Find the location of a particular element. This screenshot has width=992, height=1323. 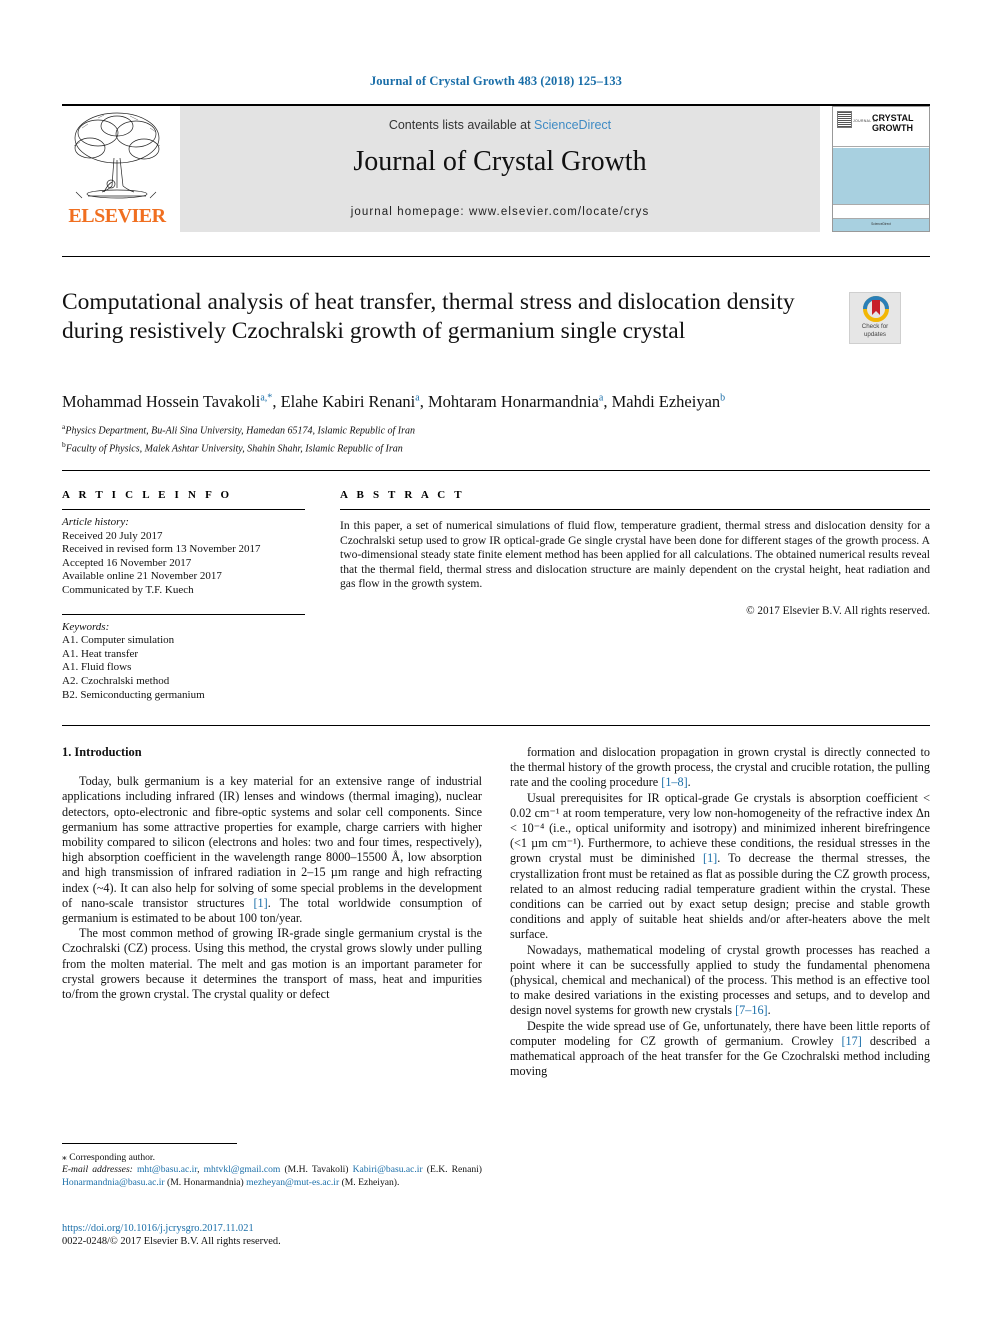

history-item: Accepted 16 November 2017 is located at coordinates (127, 562).